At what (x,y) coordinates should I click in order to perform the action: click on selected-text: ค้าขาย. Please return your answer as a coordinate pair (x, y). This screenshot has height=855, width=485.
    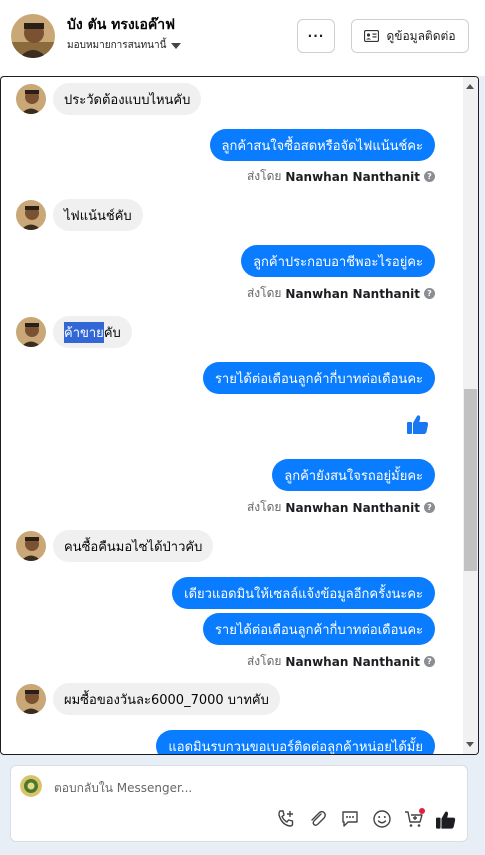
    Looking at the image, I should click on (84, 332).